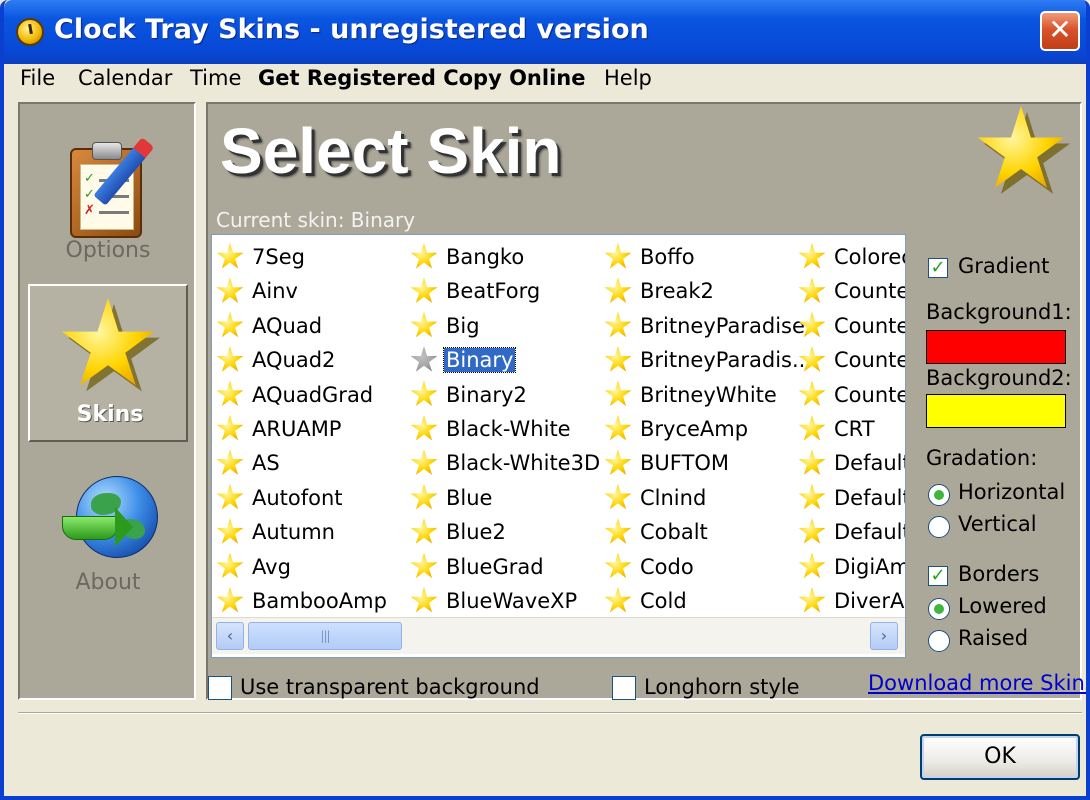 Image resolution: width=1090 pixels, height=800 pixels. Describe the element at coordinates (708, 394) in the screenshot. I see `skin-name: BritneyWhite` at that location.